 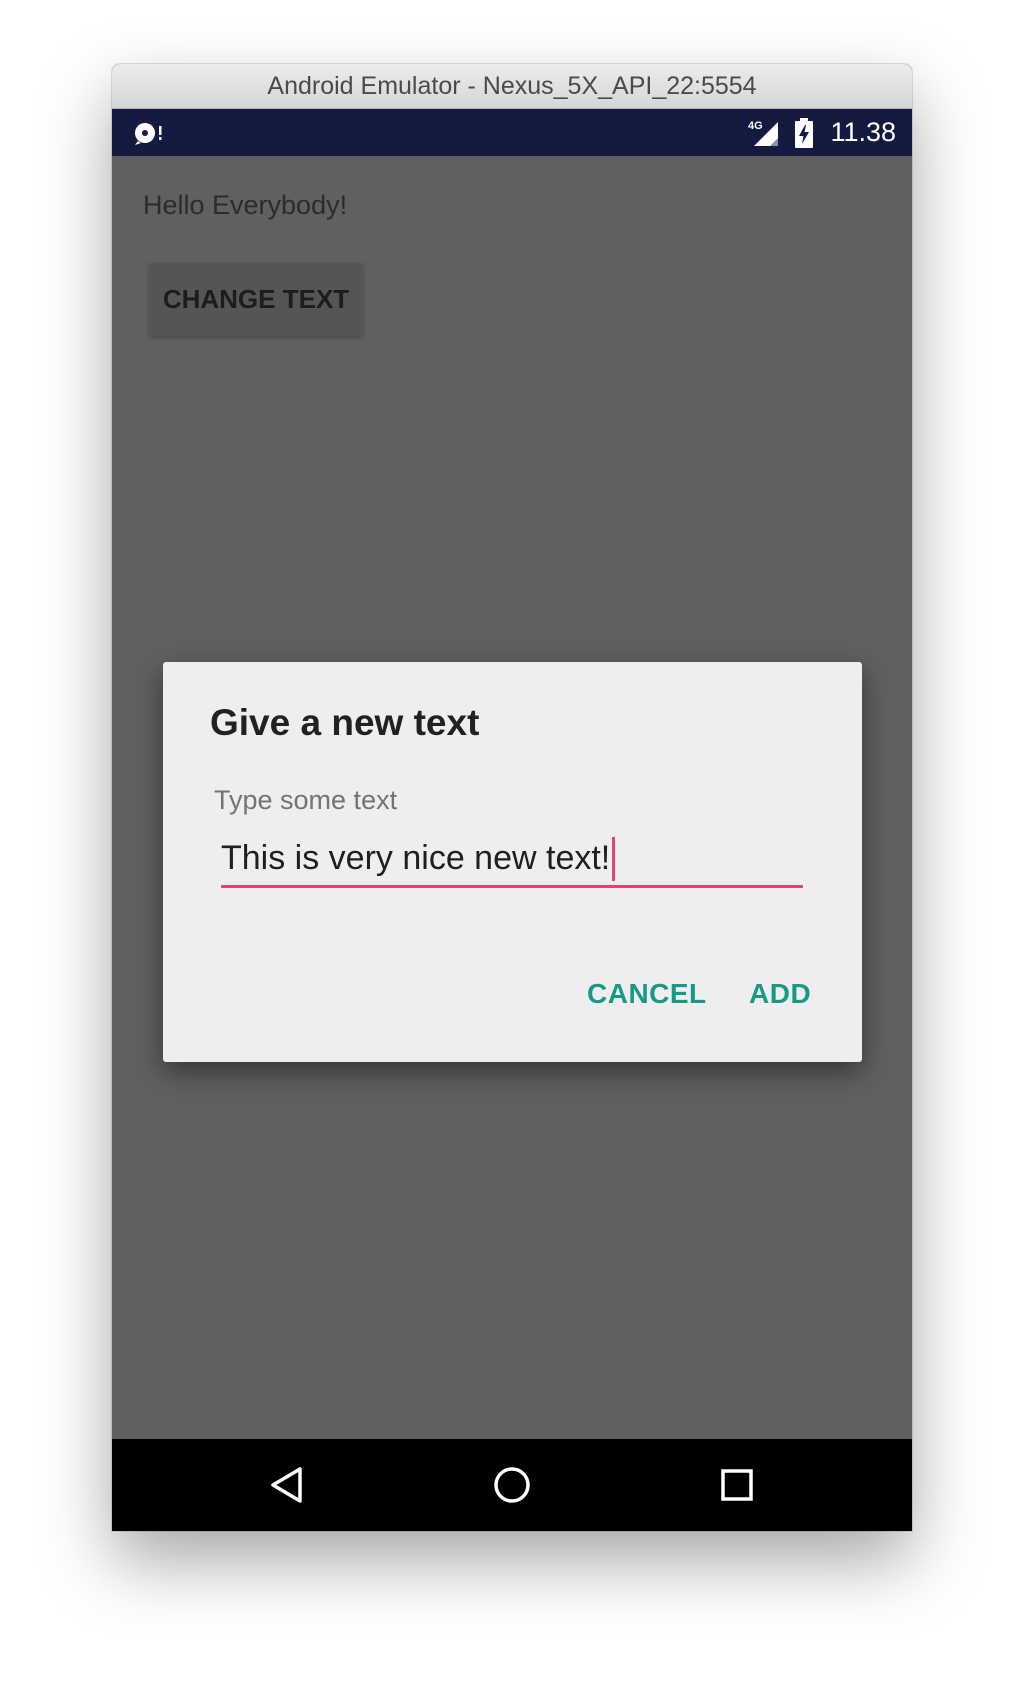 What do you see at coordinates (804, 132) in the screenshot?
I see `battery-charging-icon` at bounding box center [804, 132].